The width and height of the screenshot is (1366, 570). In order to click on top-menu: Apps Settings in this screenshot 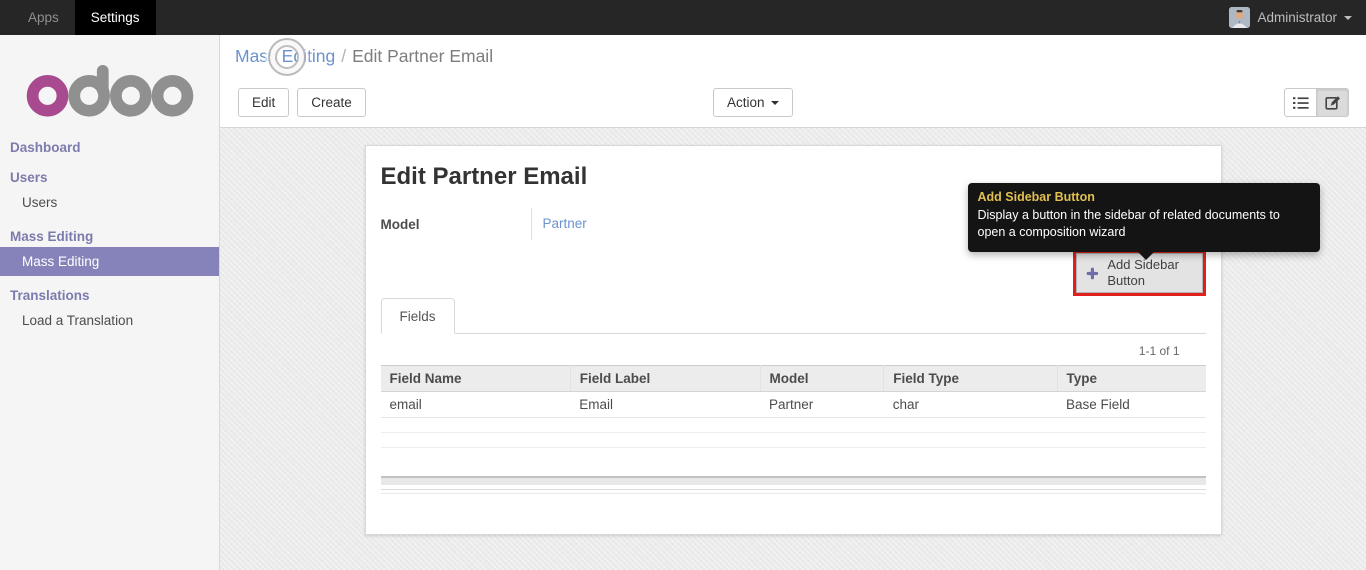, I will do `click(78, 17)`.